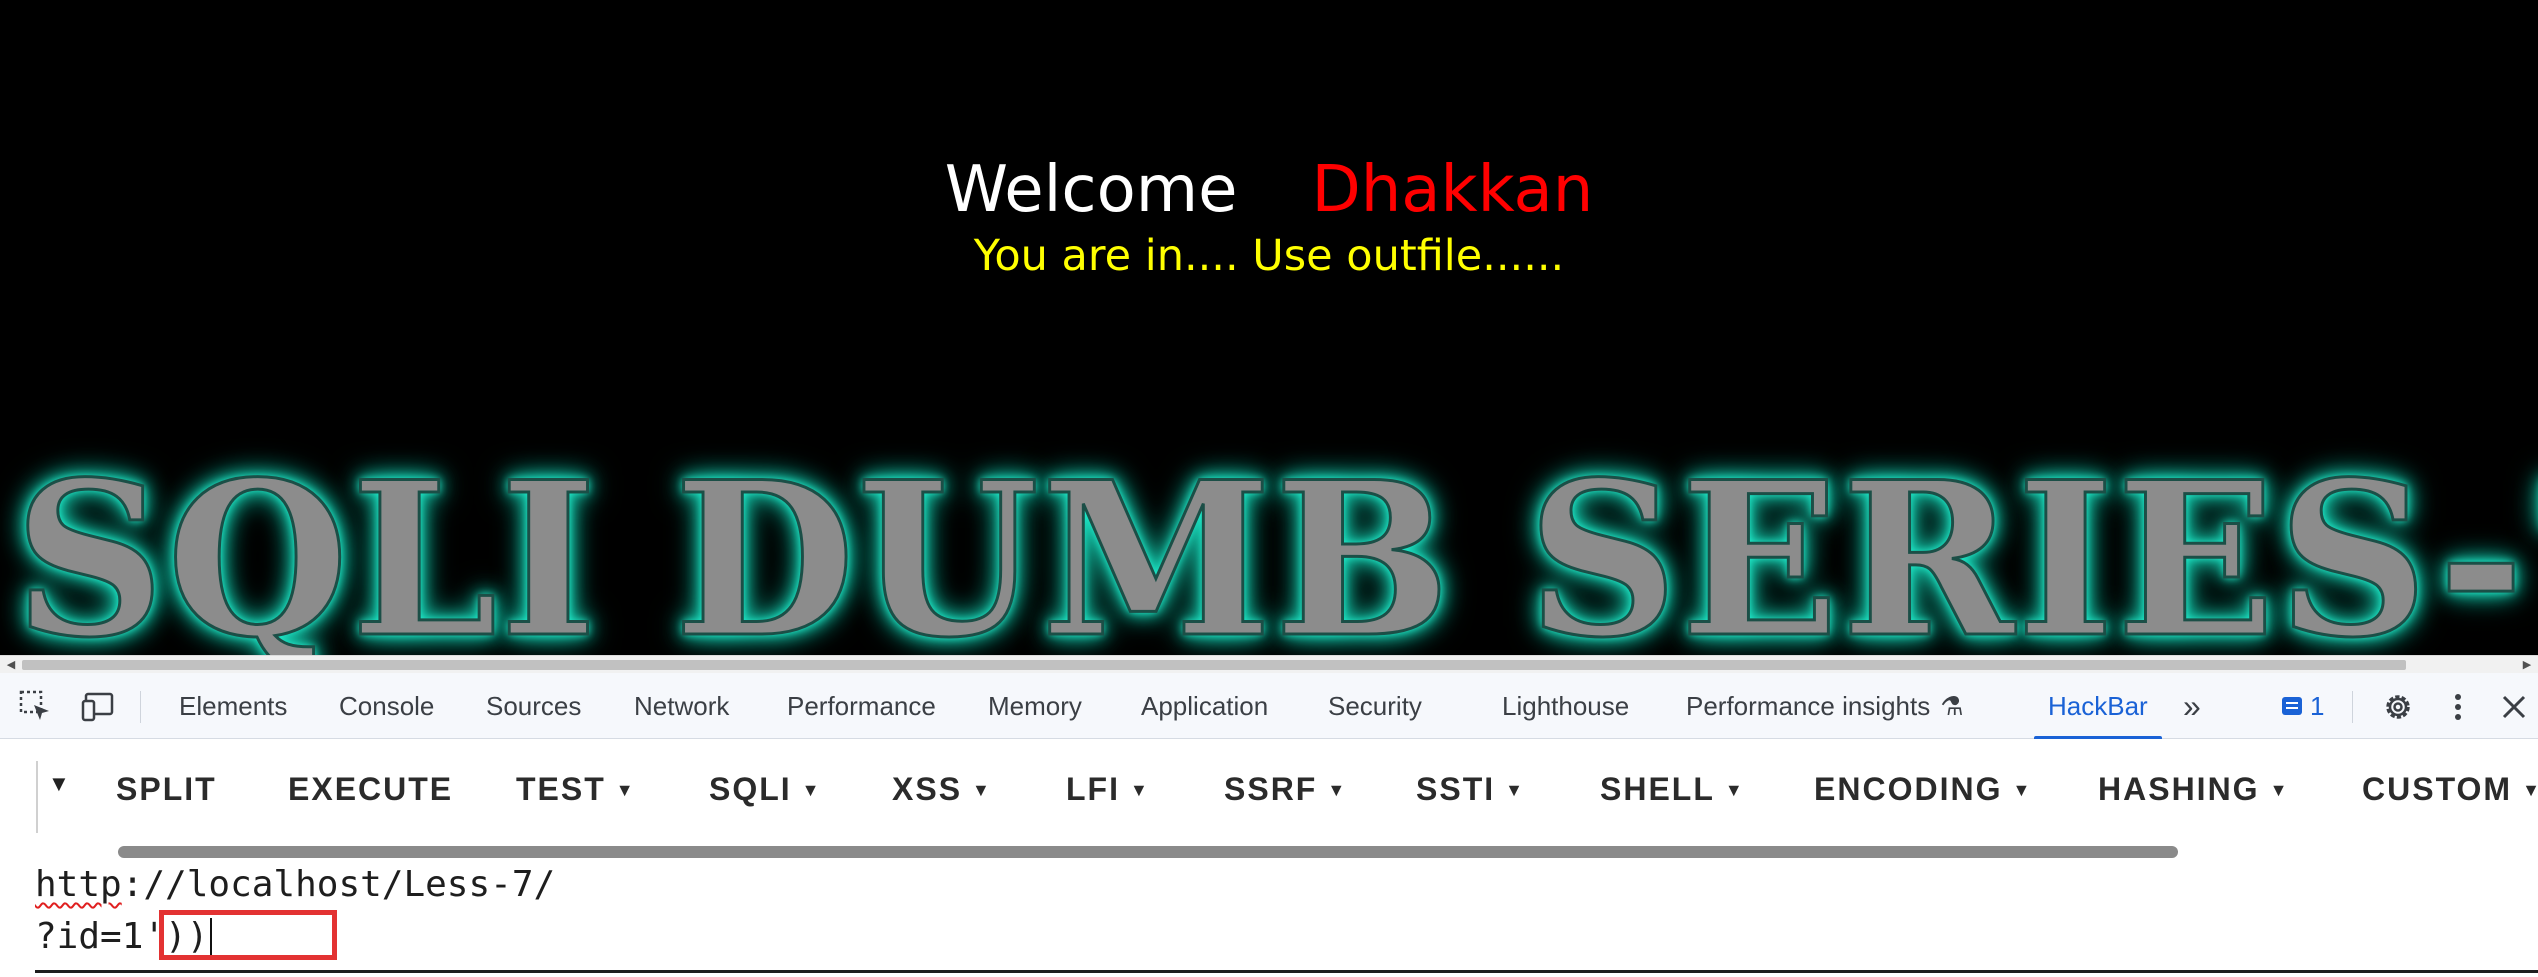 The width and height of the screenshot is (2538, 977). I want to click on scroll-right-arrow-icon: ▶, so click(2527, 665).